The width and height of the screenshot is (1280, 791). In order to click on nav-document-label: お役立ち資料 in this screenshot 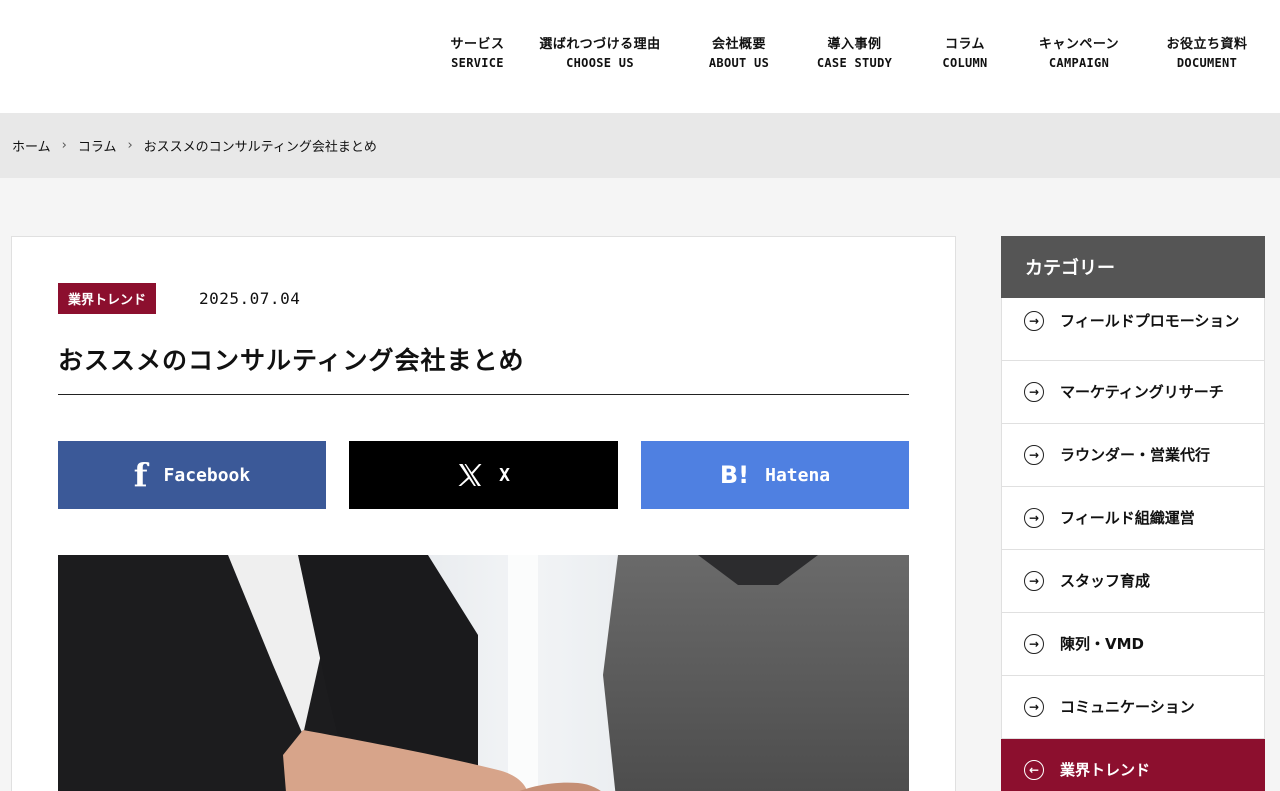, I will do `click(1207, 44)`.